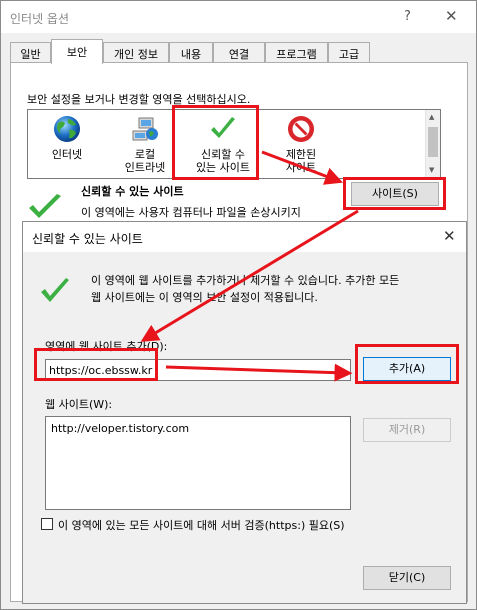  Describe the element at coordinates (67, 154) in the screenshot. I see `zone-label-internet: 인터넷` at that location.